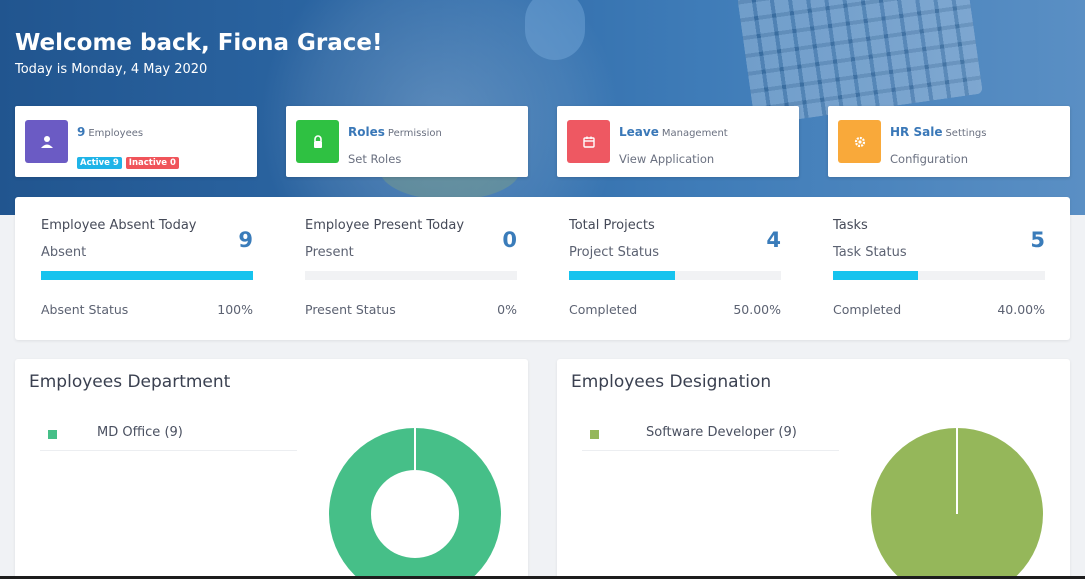 The height and width of the screenshot is (579, 1085). I want to click on stat-percent: 50.00%, so click(757, 309).